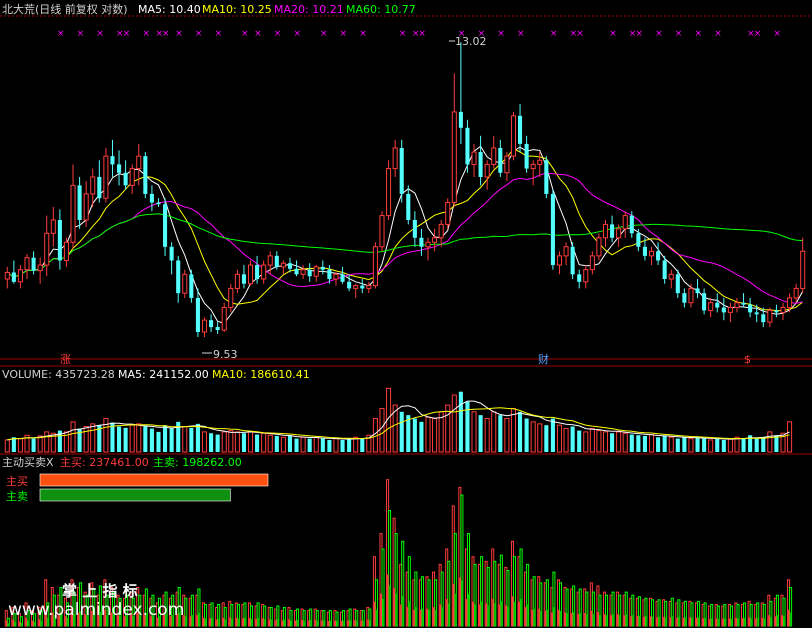  Describe the element at coordinates (163, 374) in the screenshot. I see `volume-ma5-label: MA5: 241152.00` at that location.